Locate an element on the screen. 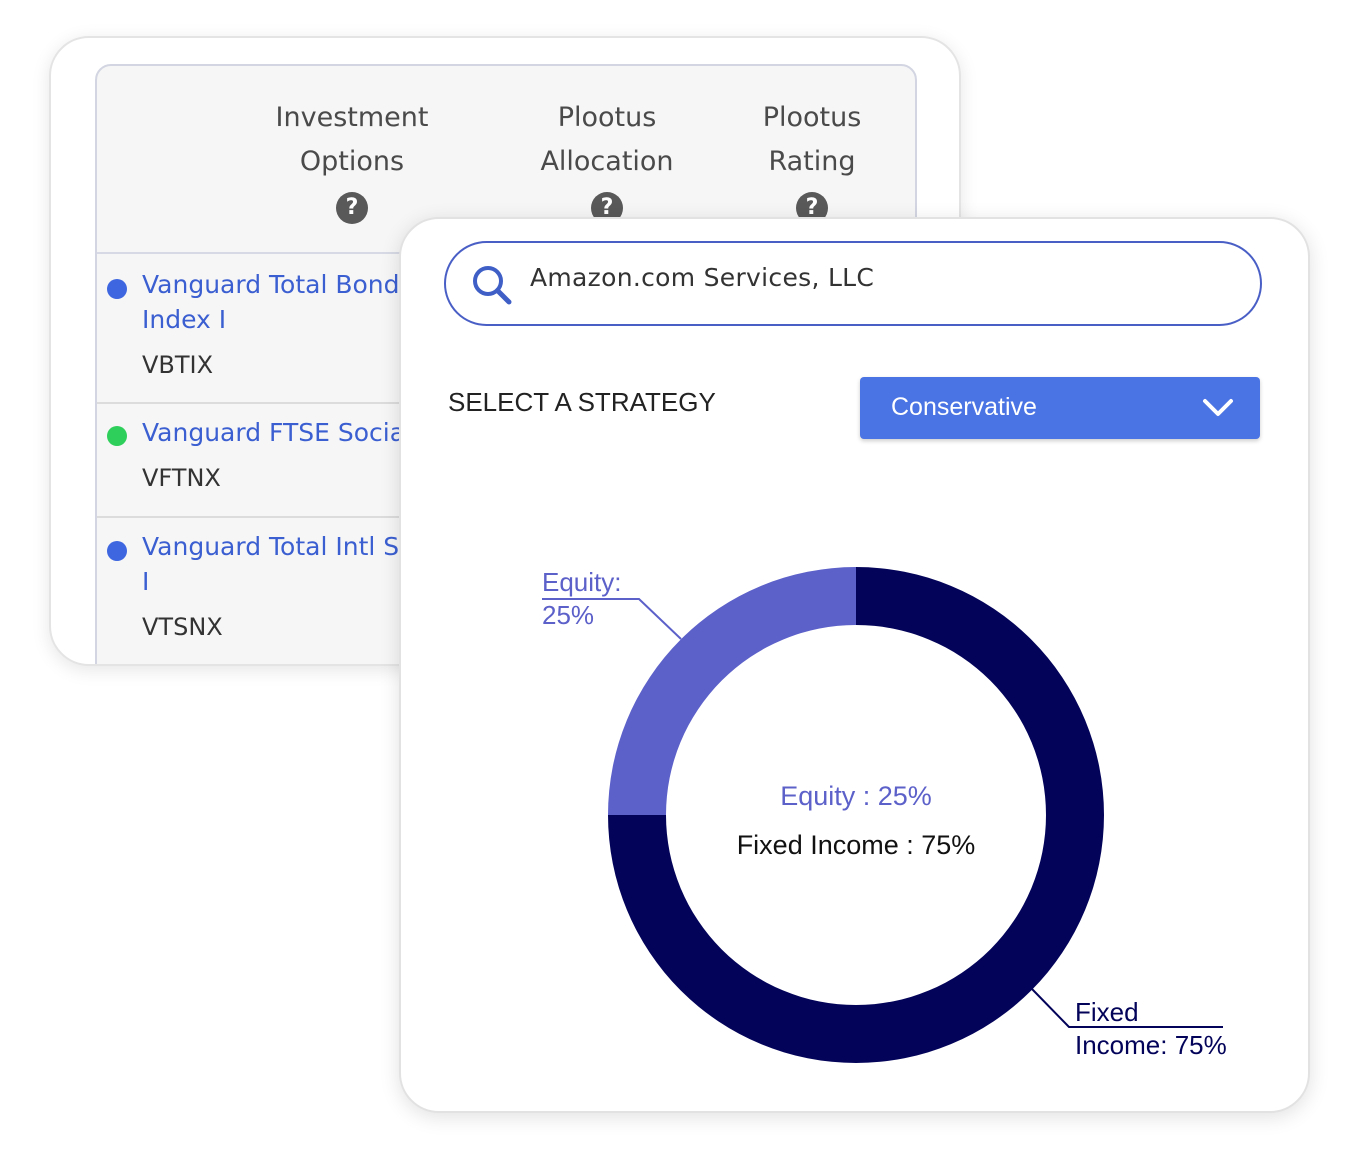 This screenshot has width=1355, height=1171. header-line: Allocation is located at coordinates (607, 161).